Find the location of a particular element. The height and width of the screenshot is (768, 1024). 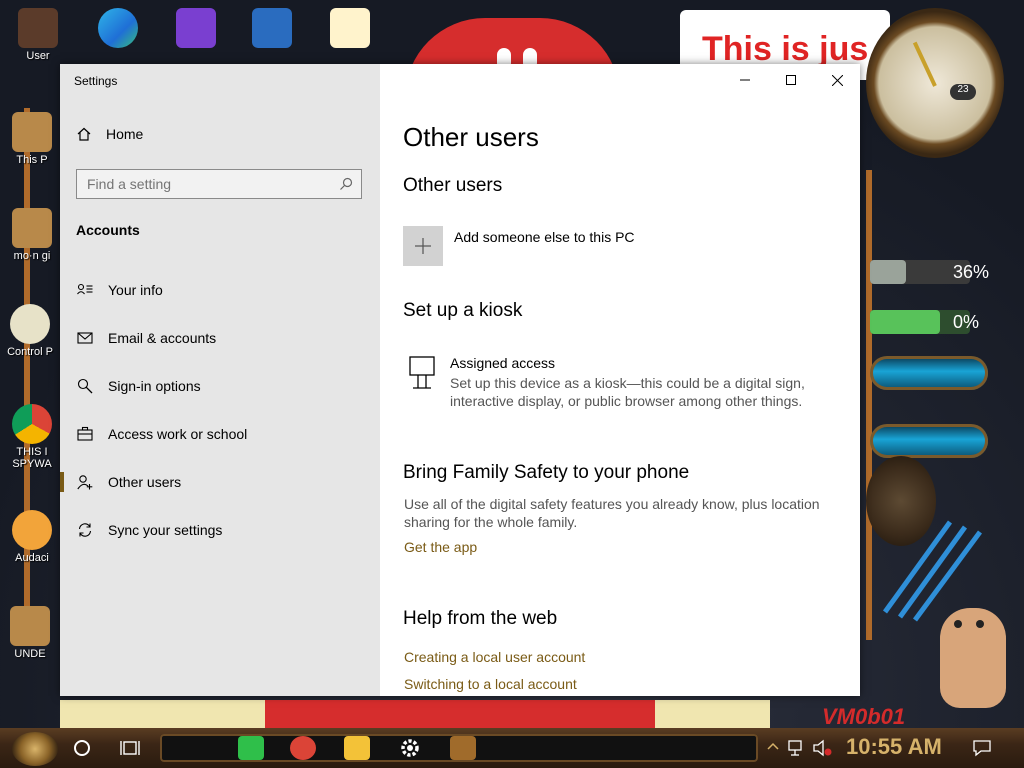

sidebar-item-sync-settings: Sync your settings is located at coordinates (220, 530).